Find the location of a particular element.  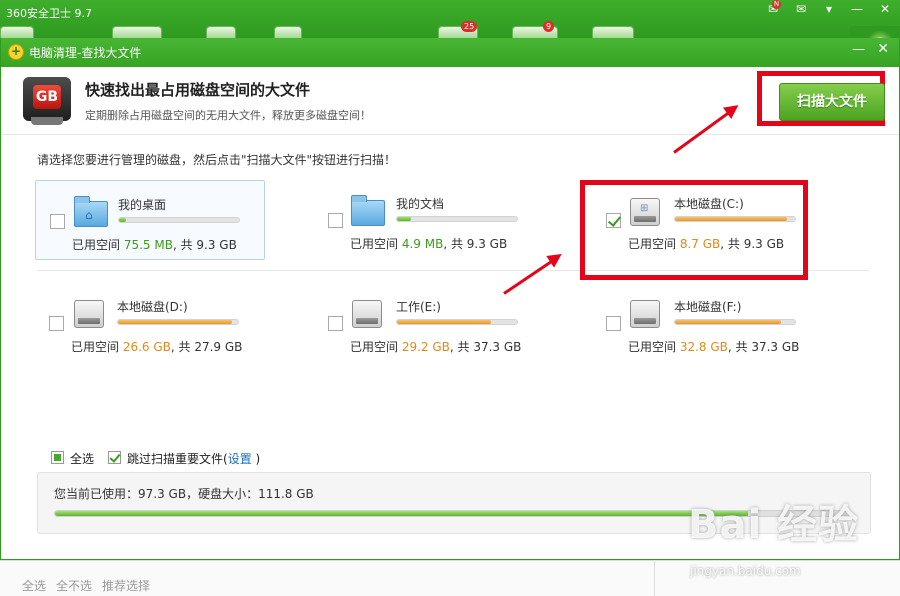

usage-total: , 共 27.9 GB is located at coordinates (206, 347).